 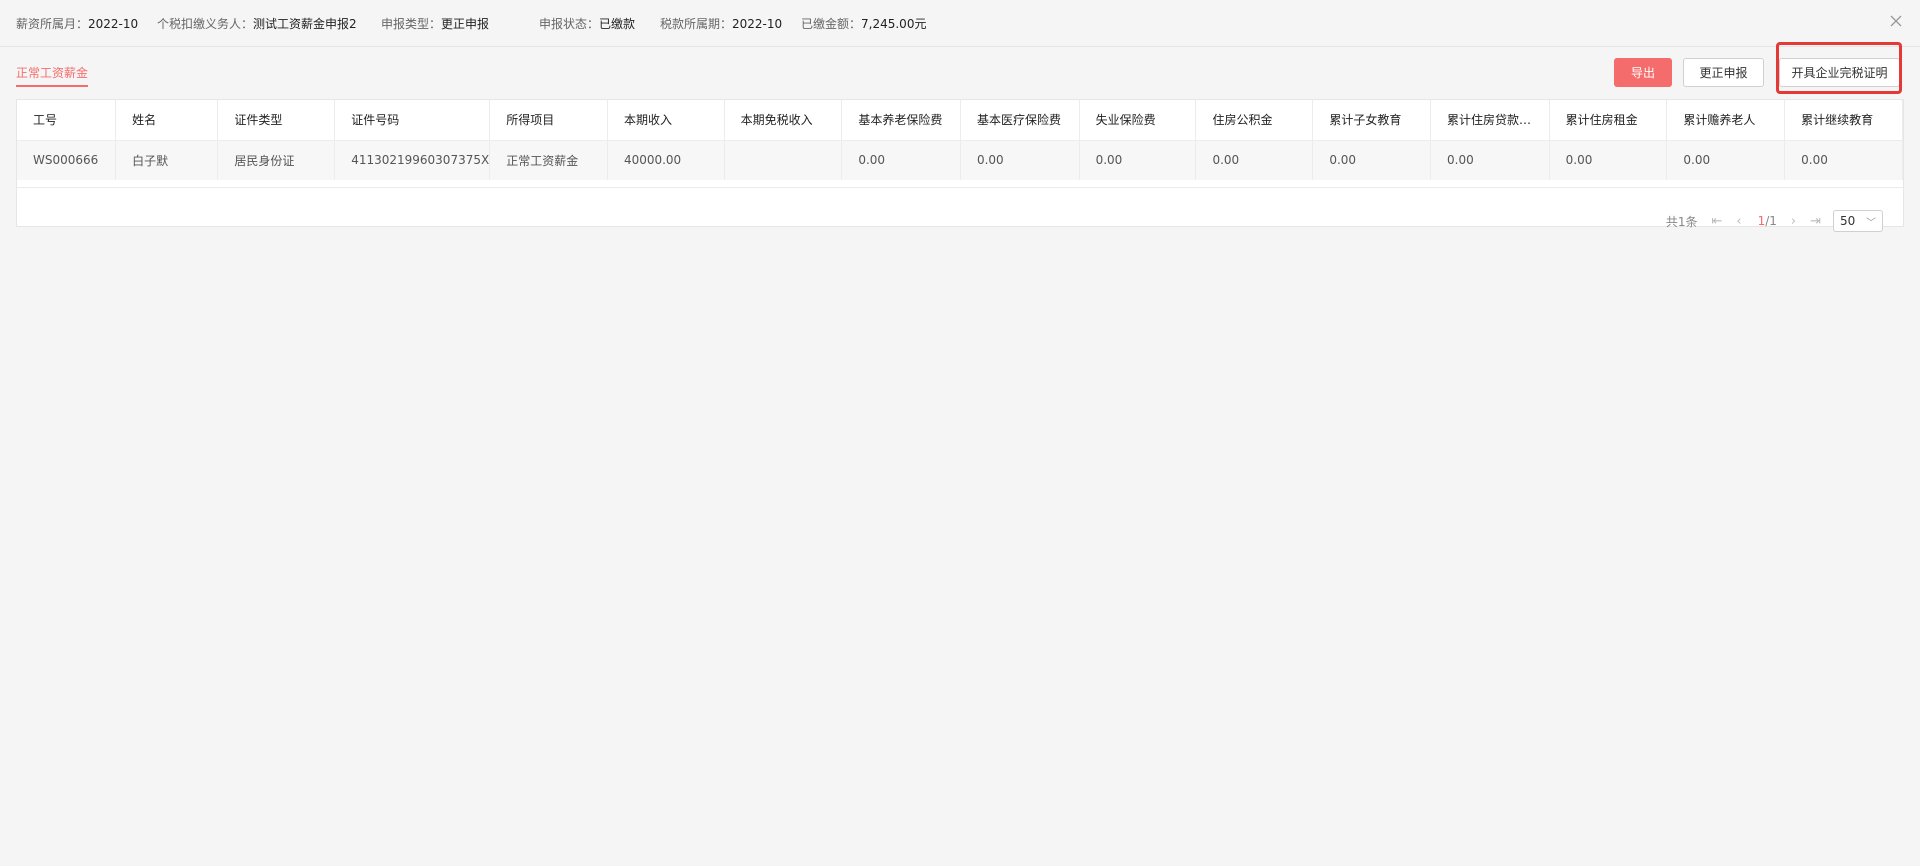 I want to click on meta-key: 已缴金额：, so click(x=831, y=24).